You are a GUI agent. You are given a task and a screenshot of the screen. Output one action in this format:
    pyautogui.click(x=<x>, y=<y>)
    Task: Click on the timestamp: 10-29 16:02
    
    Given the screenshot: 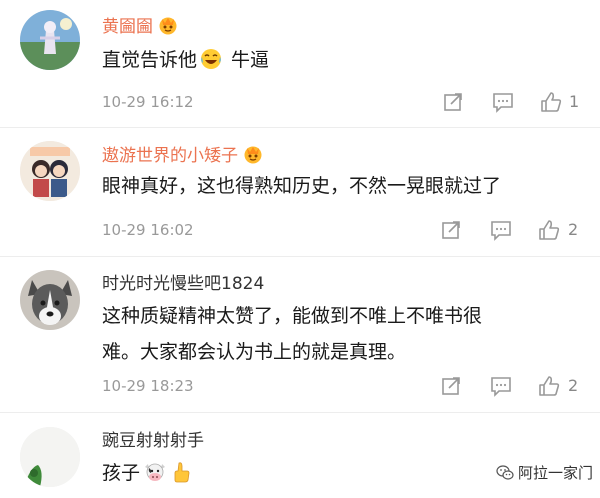 What is the action you would take?
    pyautogui.click(x=148, y=230)
    